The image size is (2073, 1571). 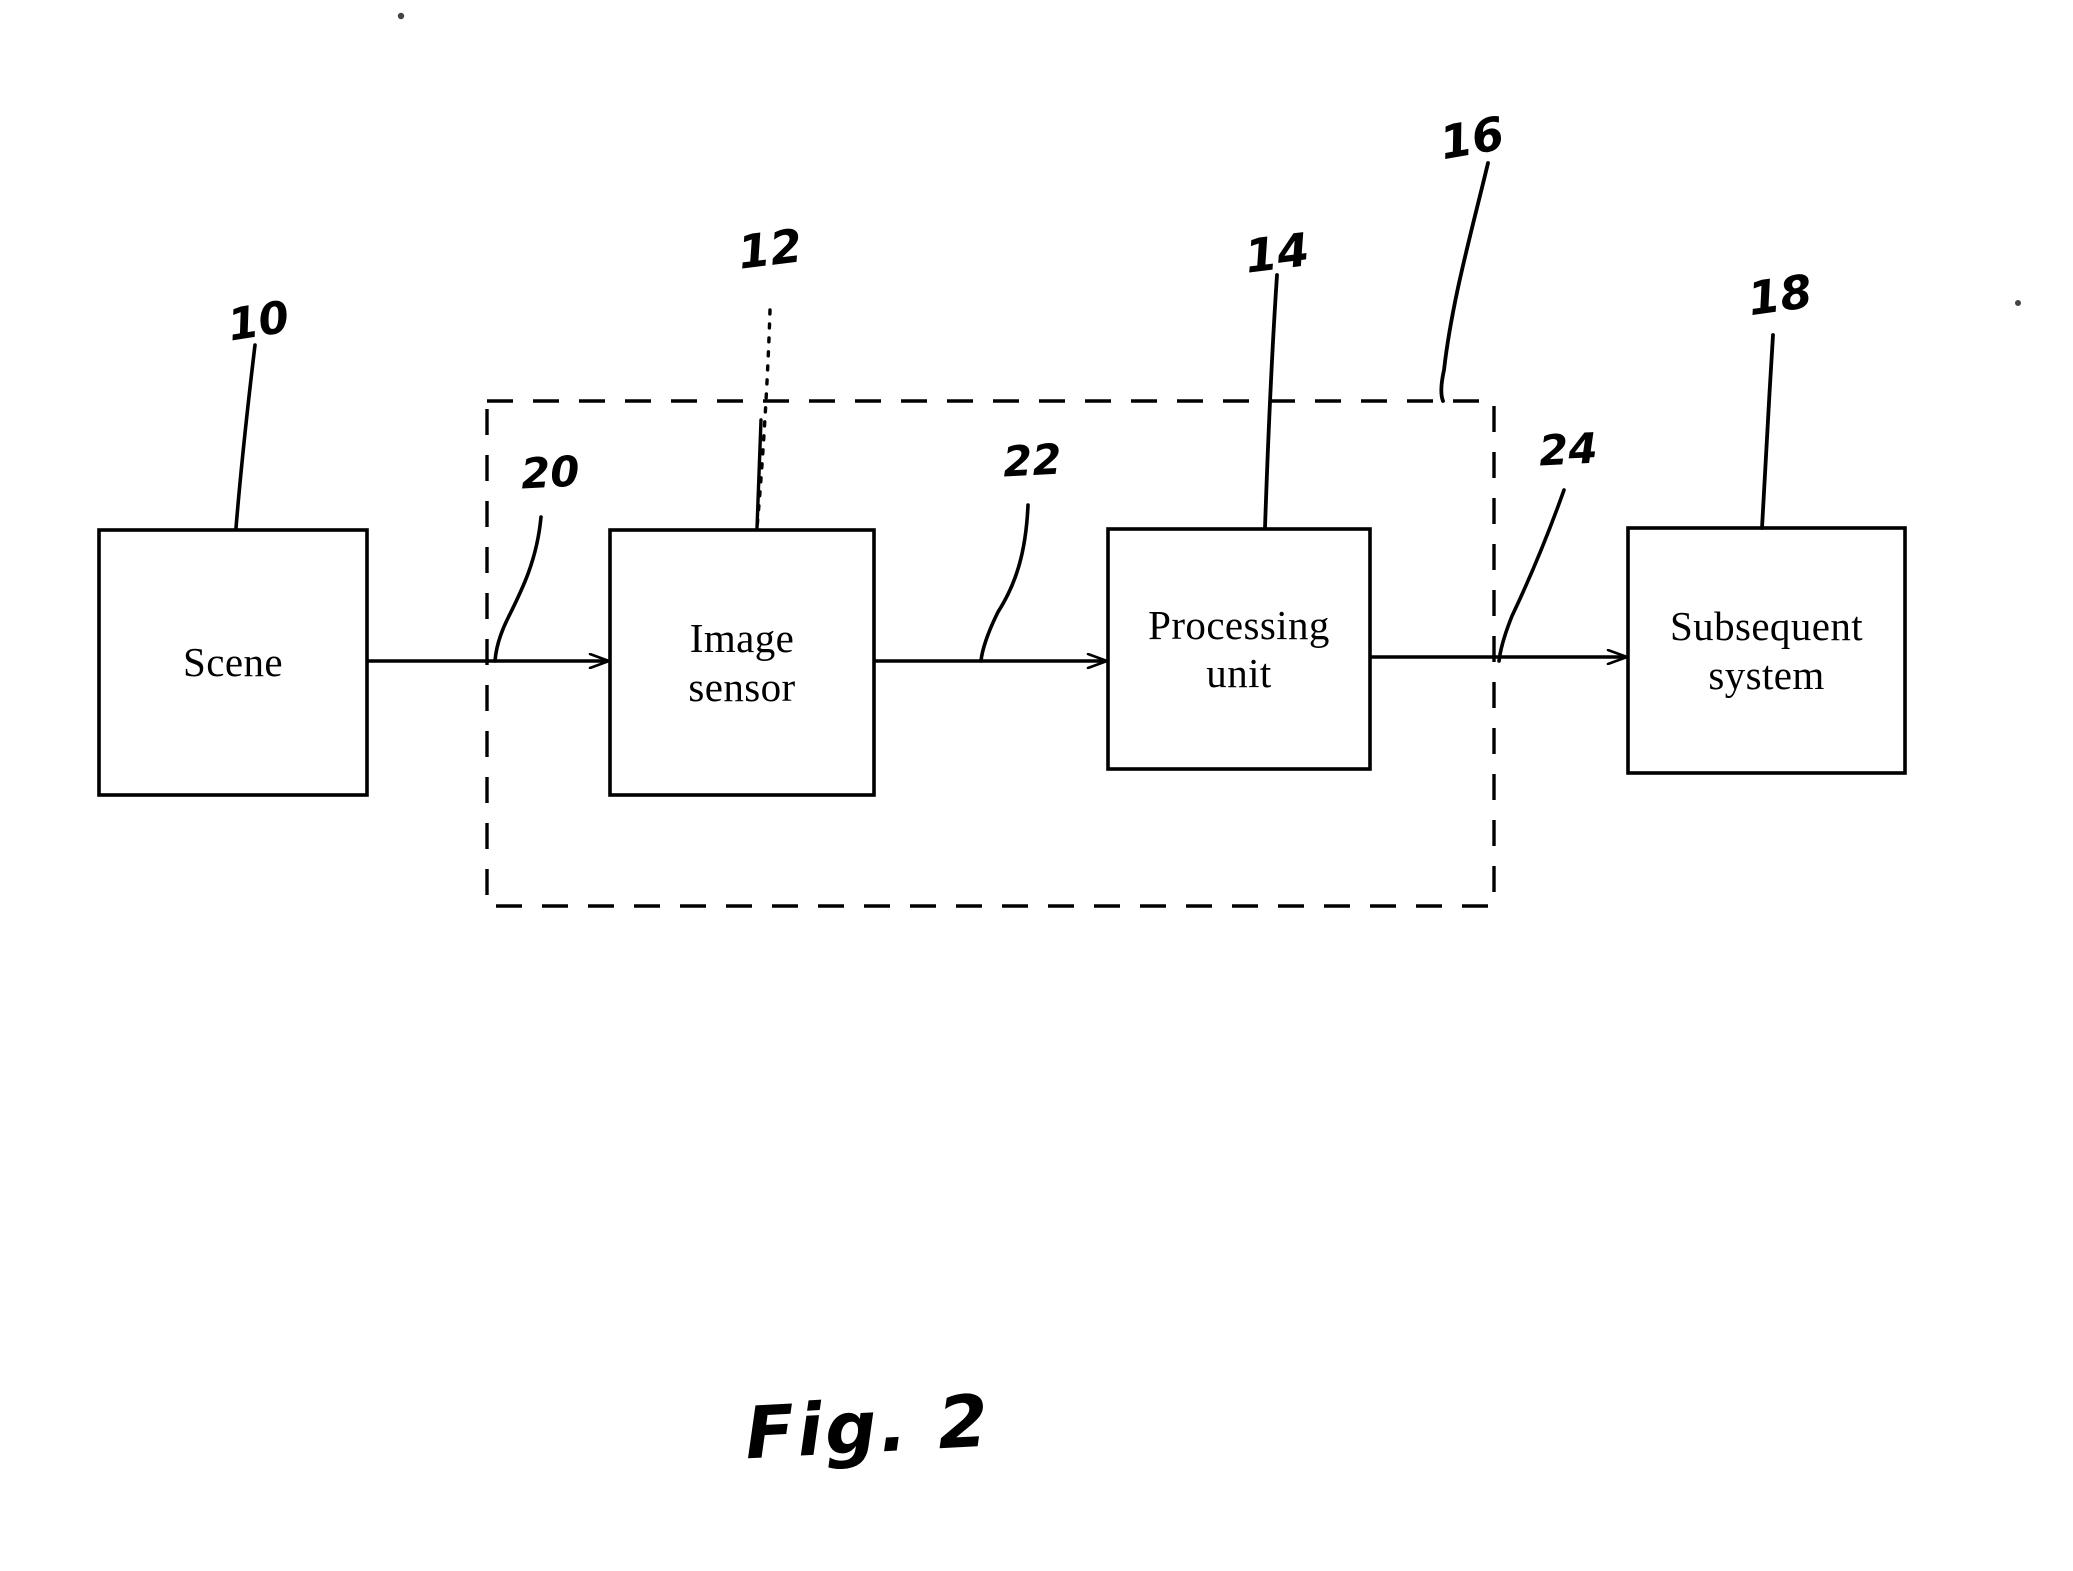 I want to click on figure-caption: Fig. 2, so click(x=867, y=1427).